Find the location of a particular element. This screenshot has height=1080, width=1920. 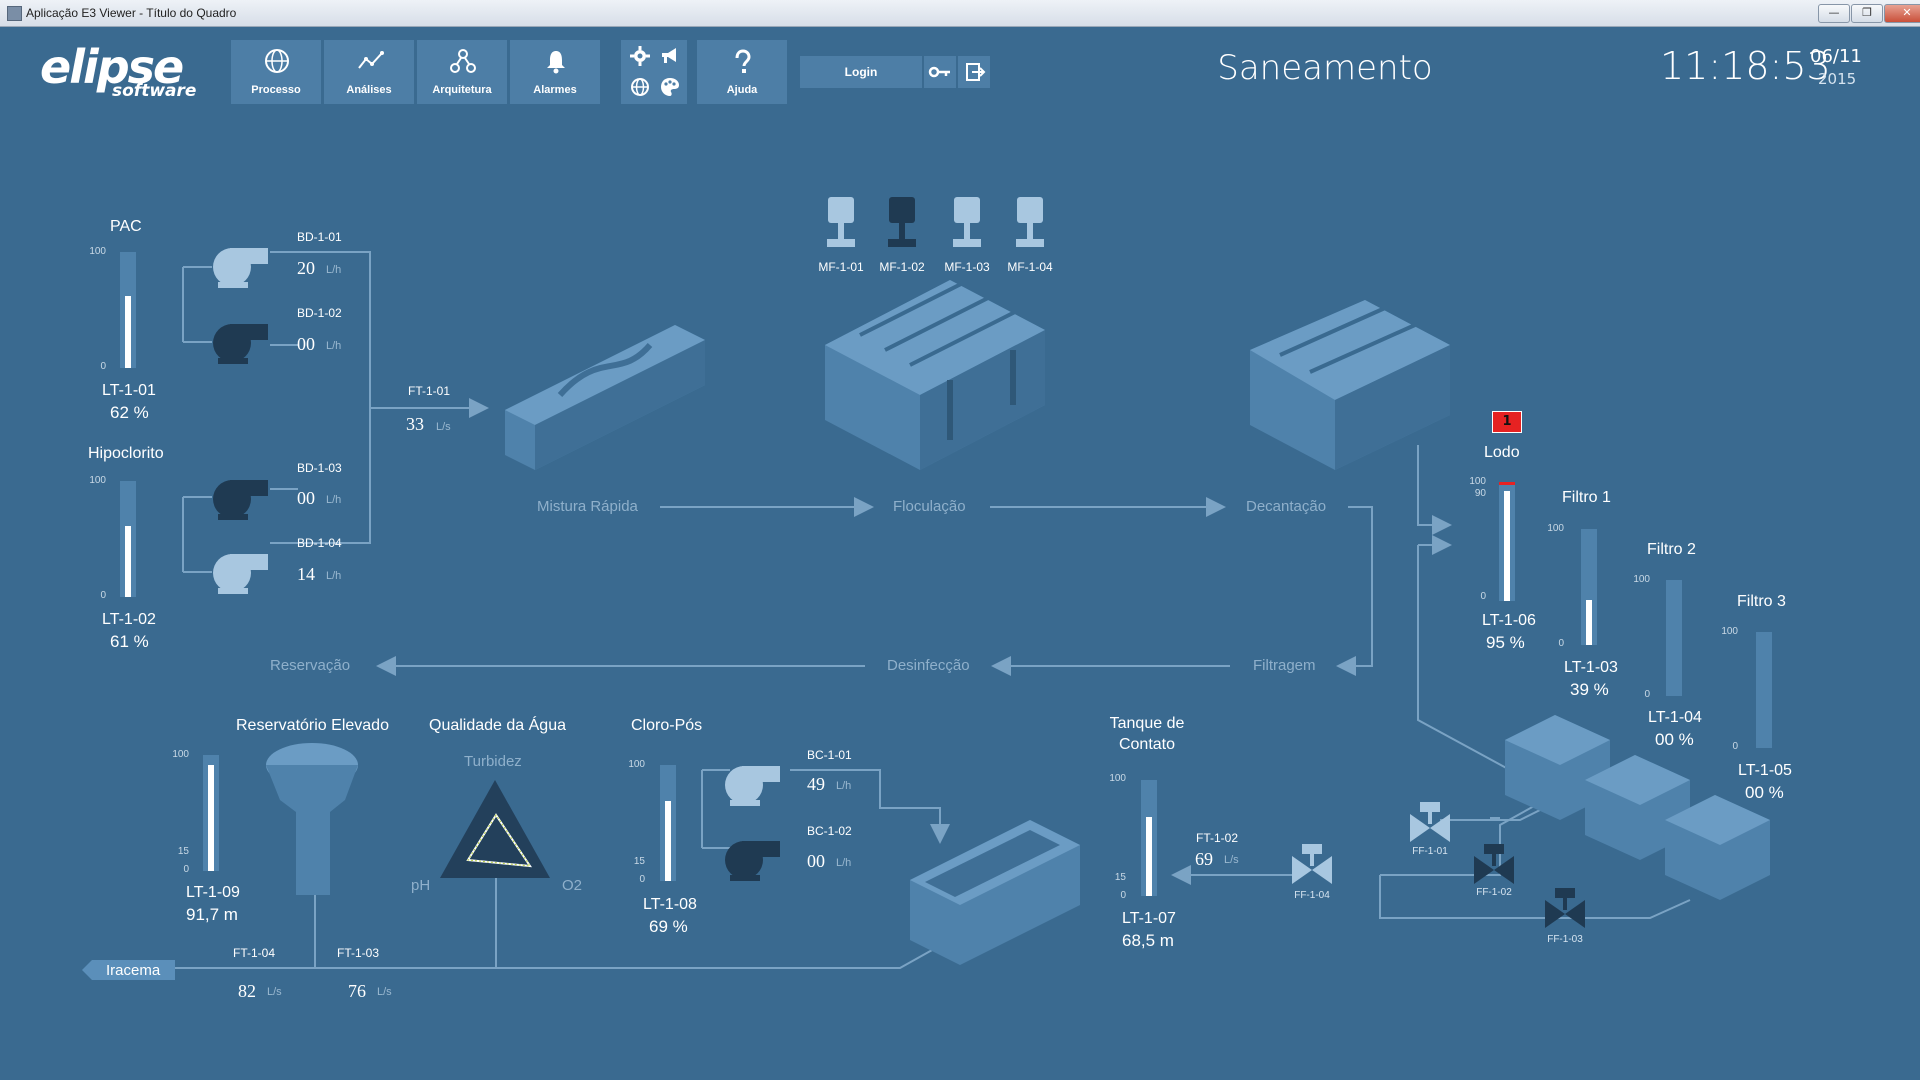

stage-mistura-rapida: Mistura Rápida is located at coordinates (587, 506).